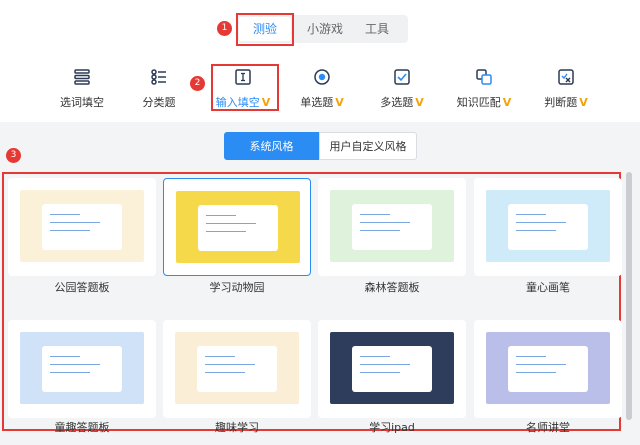 The height and width of the screenshot is (445, 640). Describe the element at coordinates (392, 427) in the screenshot. I see `template-label: 学习ipad` at that location.